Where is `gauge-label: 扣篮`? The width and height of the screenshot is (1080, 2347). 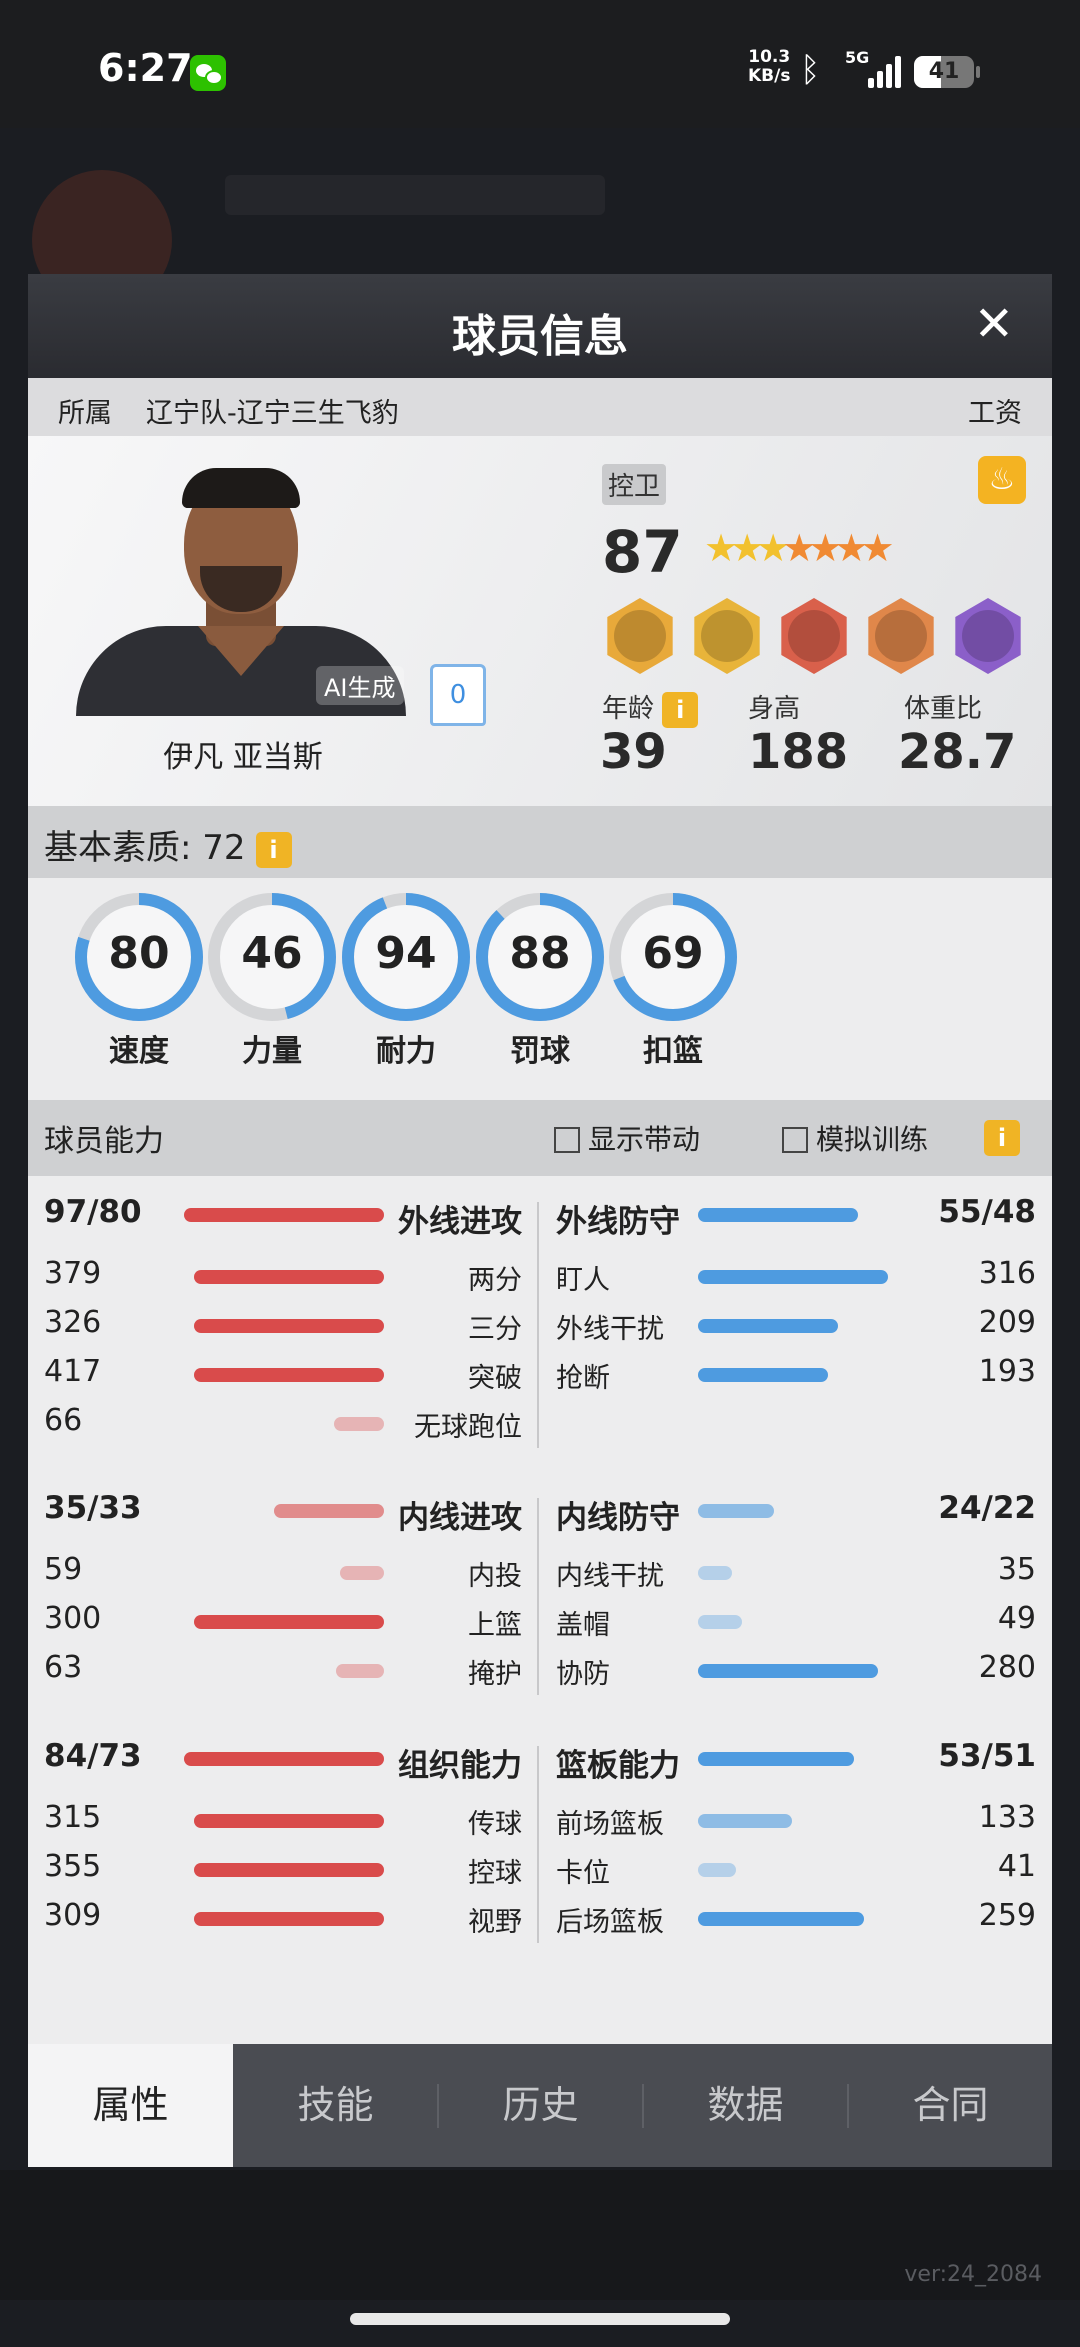
gauge-label: 扣篮 is located at coordinates (673, 1051).